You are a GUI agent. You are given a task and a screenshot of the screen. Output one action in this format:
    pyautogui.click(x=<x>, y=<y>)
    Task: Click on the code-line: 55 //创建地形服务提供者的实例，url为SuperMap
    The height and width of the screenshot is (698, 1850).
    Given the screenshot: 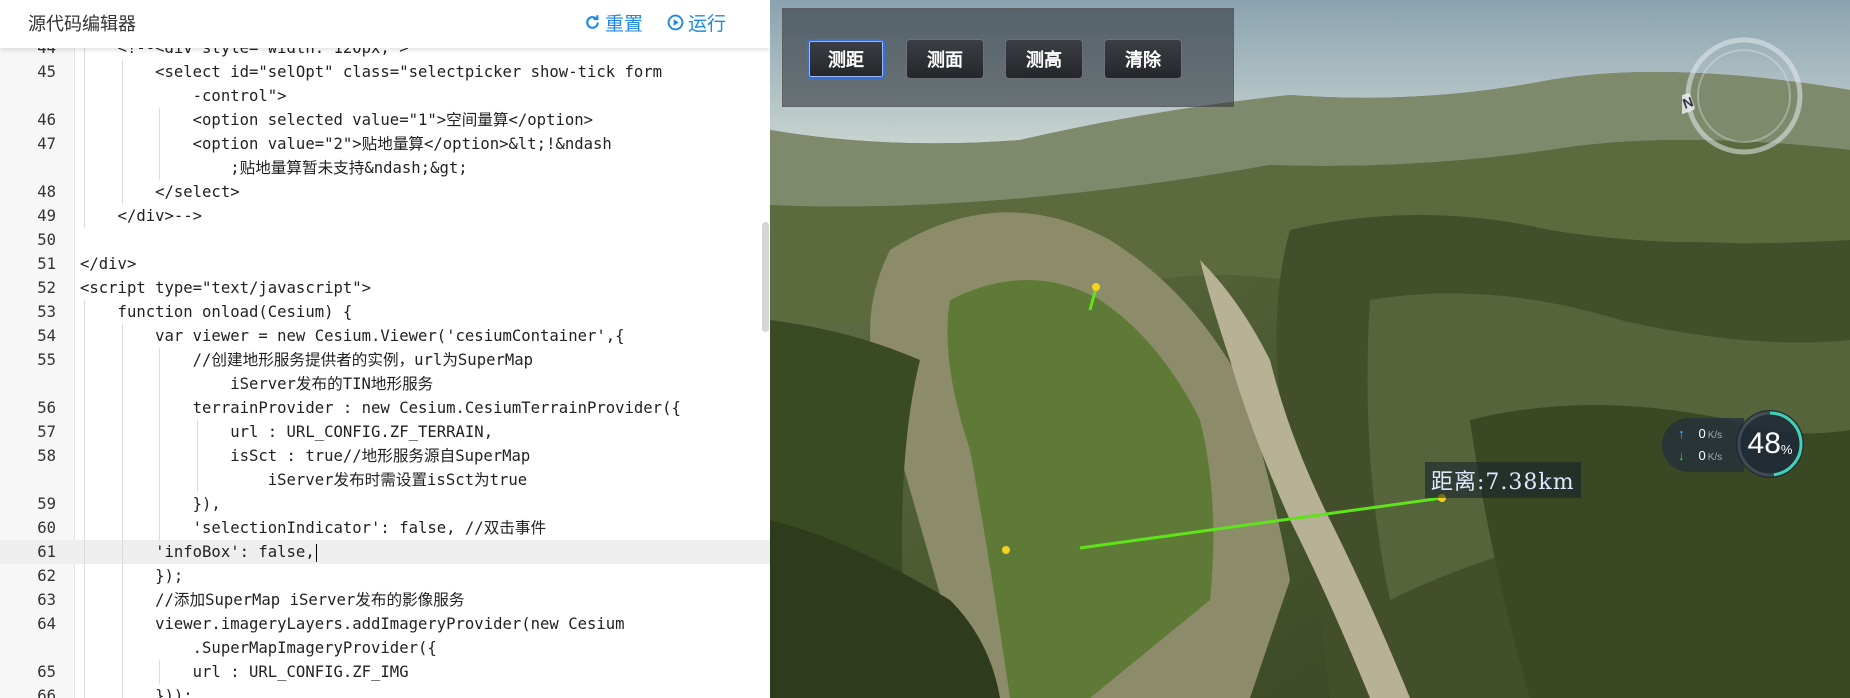 What is the action you would take?
    pyautogui.click(x=385, y=360)
    